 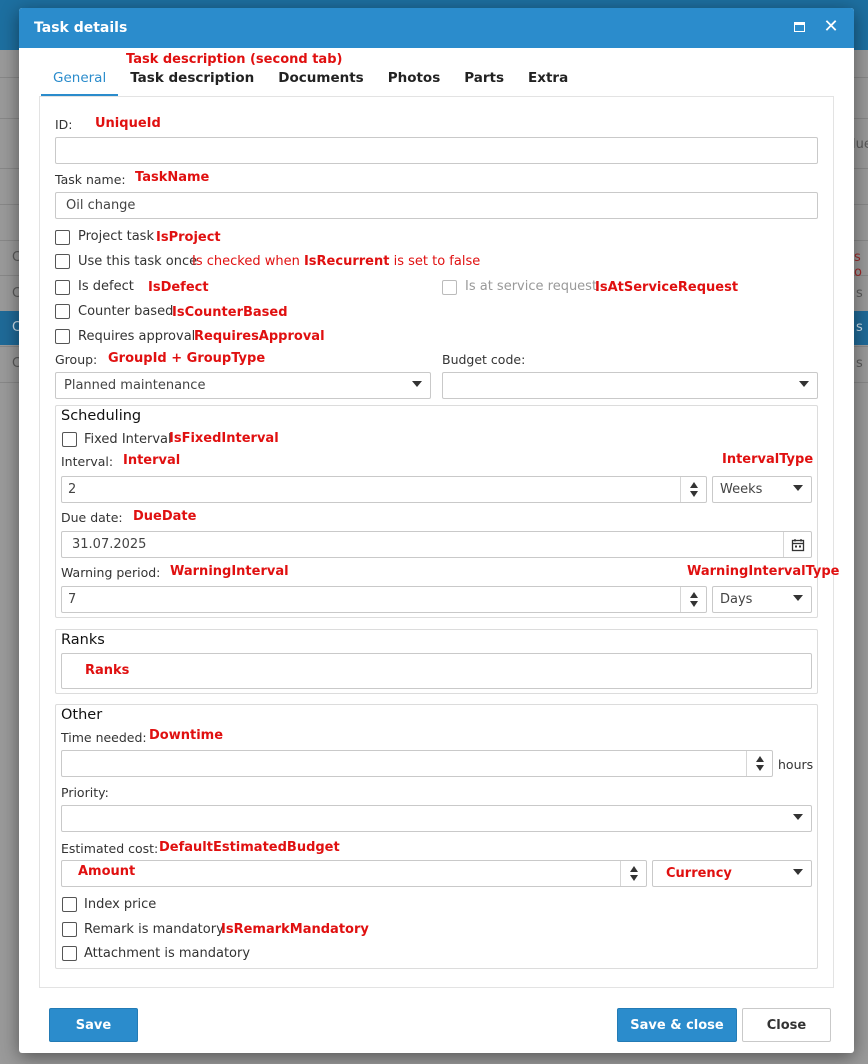 I want to click on background-col-text: lue, so click(x=860, y=144).